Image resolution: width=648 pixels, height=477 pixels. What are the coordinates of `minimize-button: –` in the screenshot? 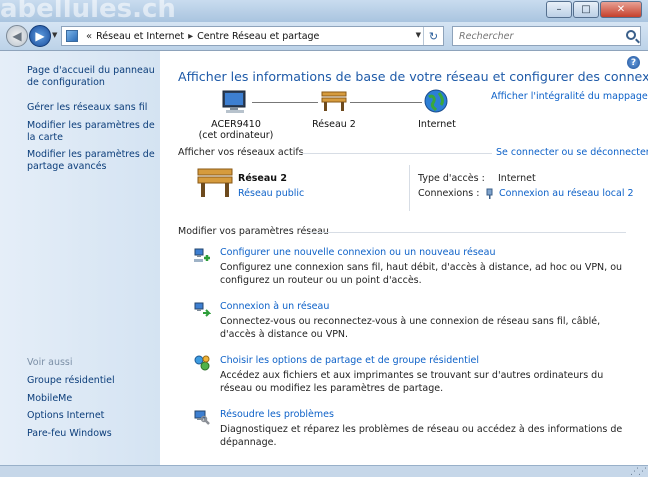 It's located at (559, 9).